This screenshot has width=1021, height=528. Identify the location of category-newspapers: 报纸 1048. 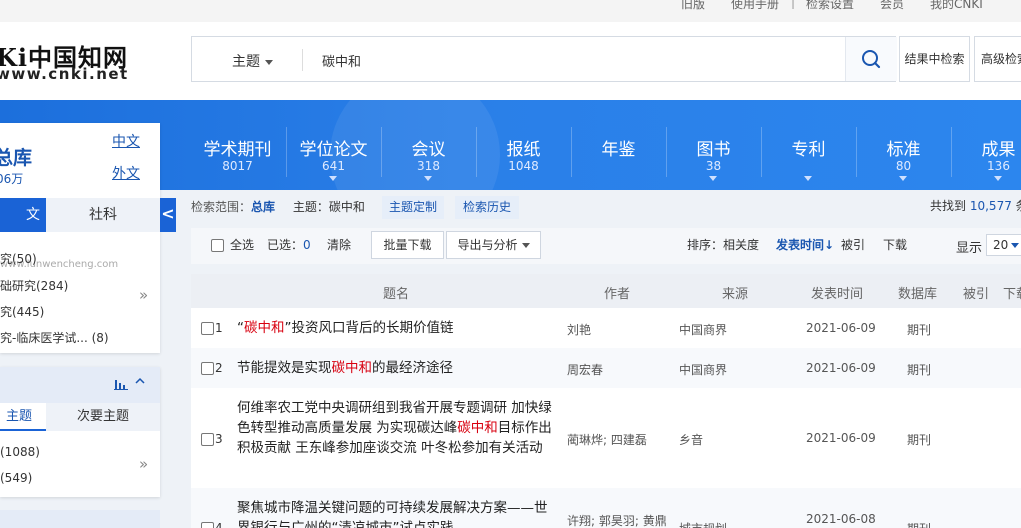
(523, 145).